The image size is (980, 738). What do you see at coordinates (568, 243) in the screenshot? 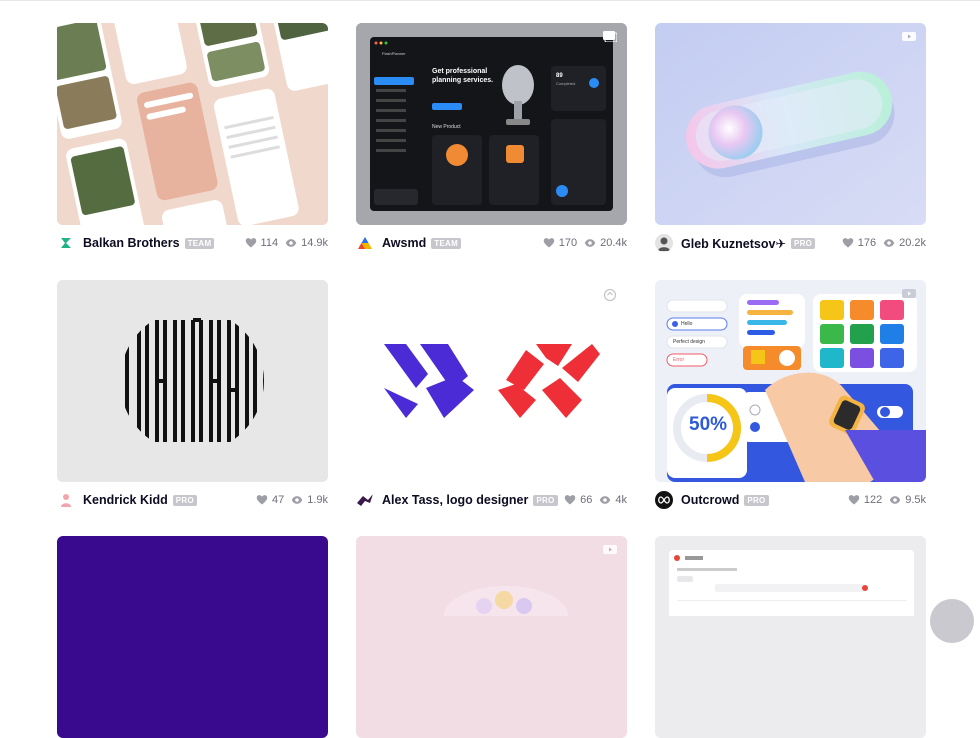
I see `likes-count: 170` at bounding box center [568, 243].